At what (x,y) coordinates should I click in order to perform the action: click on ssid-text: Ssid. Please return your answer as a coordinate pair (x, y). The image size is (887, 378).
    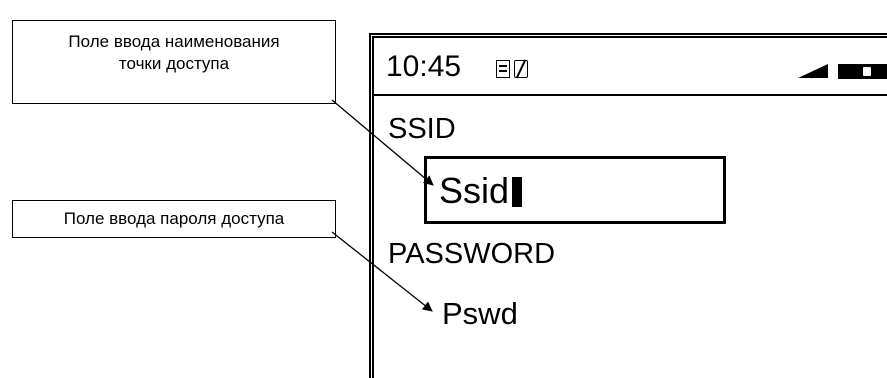
    Looking at the image, I should click on (474, 190).